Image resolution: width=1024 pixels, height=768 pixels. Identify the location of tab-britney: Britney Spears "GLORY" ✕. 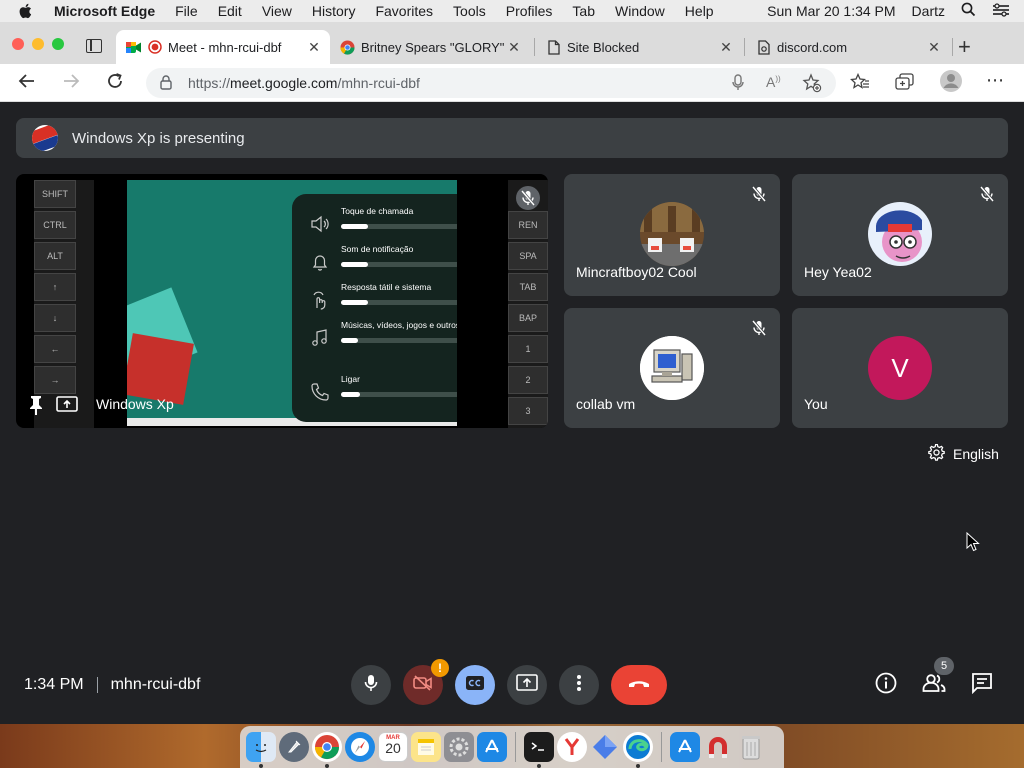
(430, 47).